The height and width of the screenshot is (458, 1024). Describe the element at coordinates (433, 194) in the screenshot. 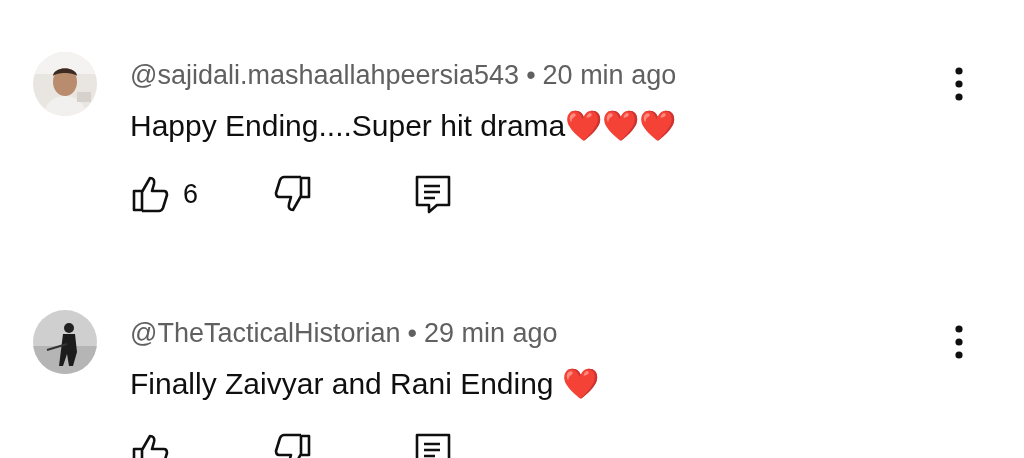

I see `comment-icon` at that location.